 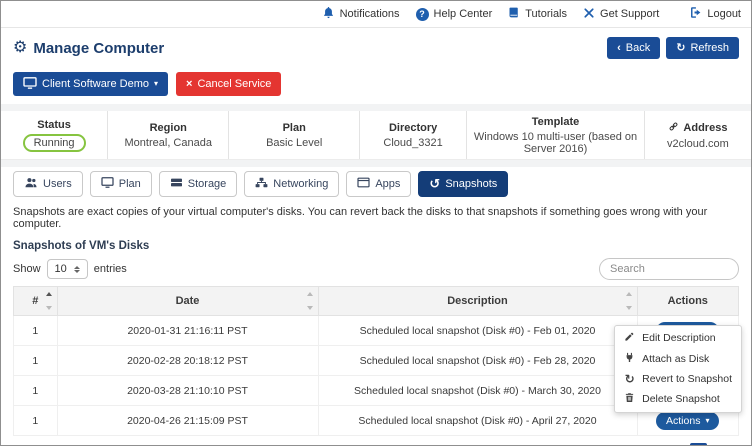 What do you see at coordinates (413, 142) in the screenshot?
I see `directory-value: Cloud_3321` at bounding box center [413, 142].